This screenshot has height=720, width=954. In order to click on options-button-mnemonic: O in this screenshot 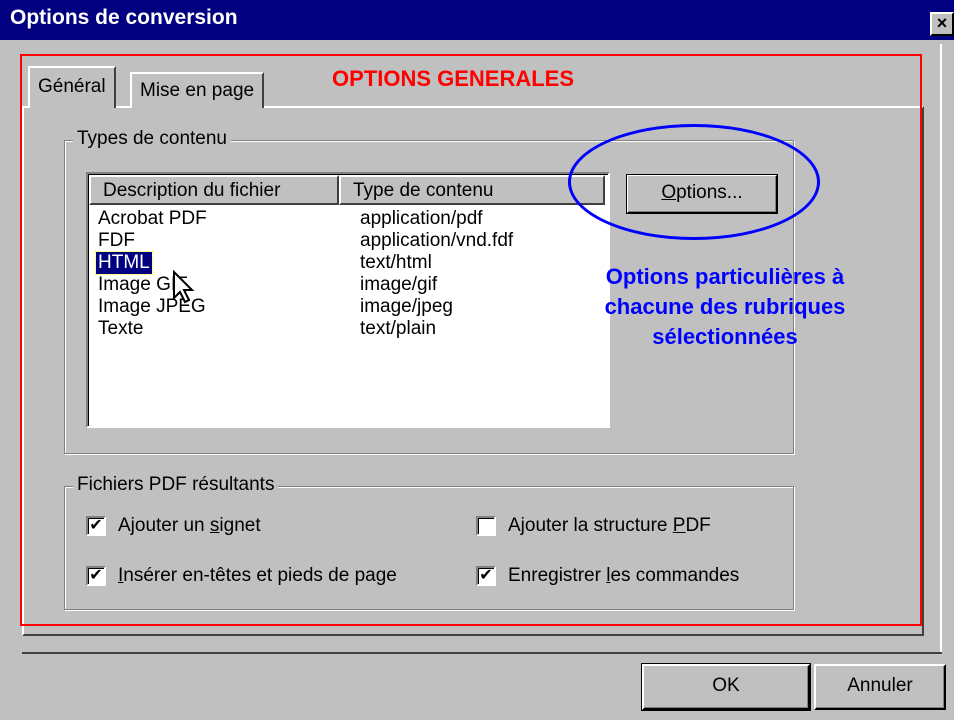, I will do `click(669, 192)`.